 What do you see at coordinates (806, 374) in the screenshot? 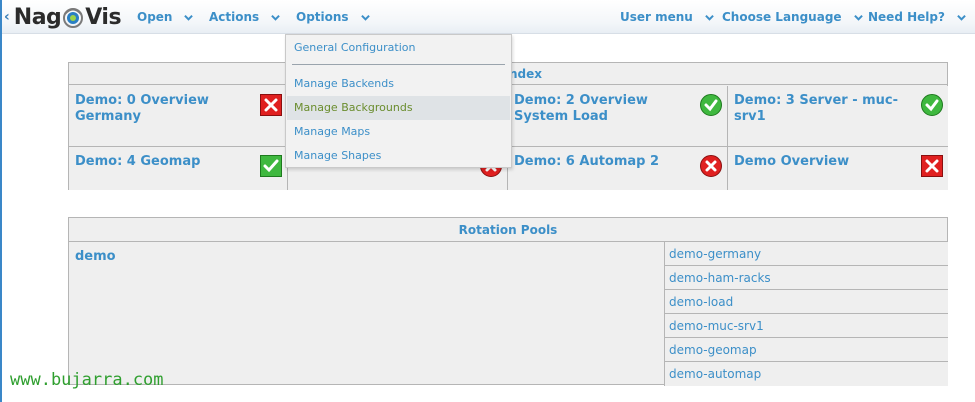
I see `pool-map-link: demo-automap` at bounding box center [806, 374].